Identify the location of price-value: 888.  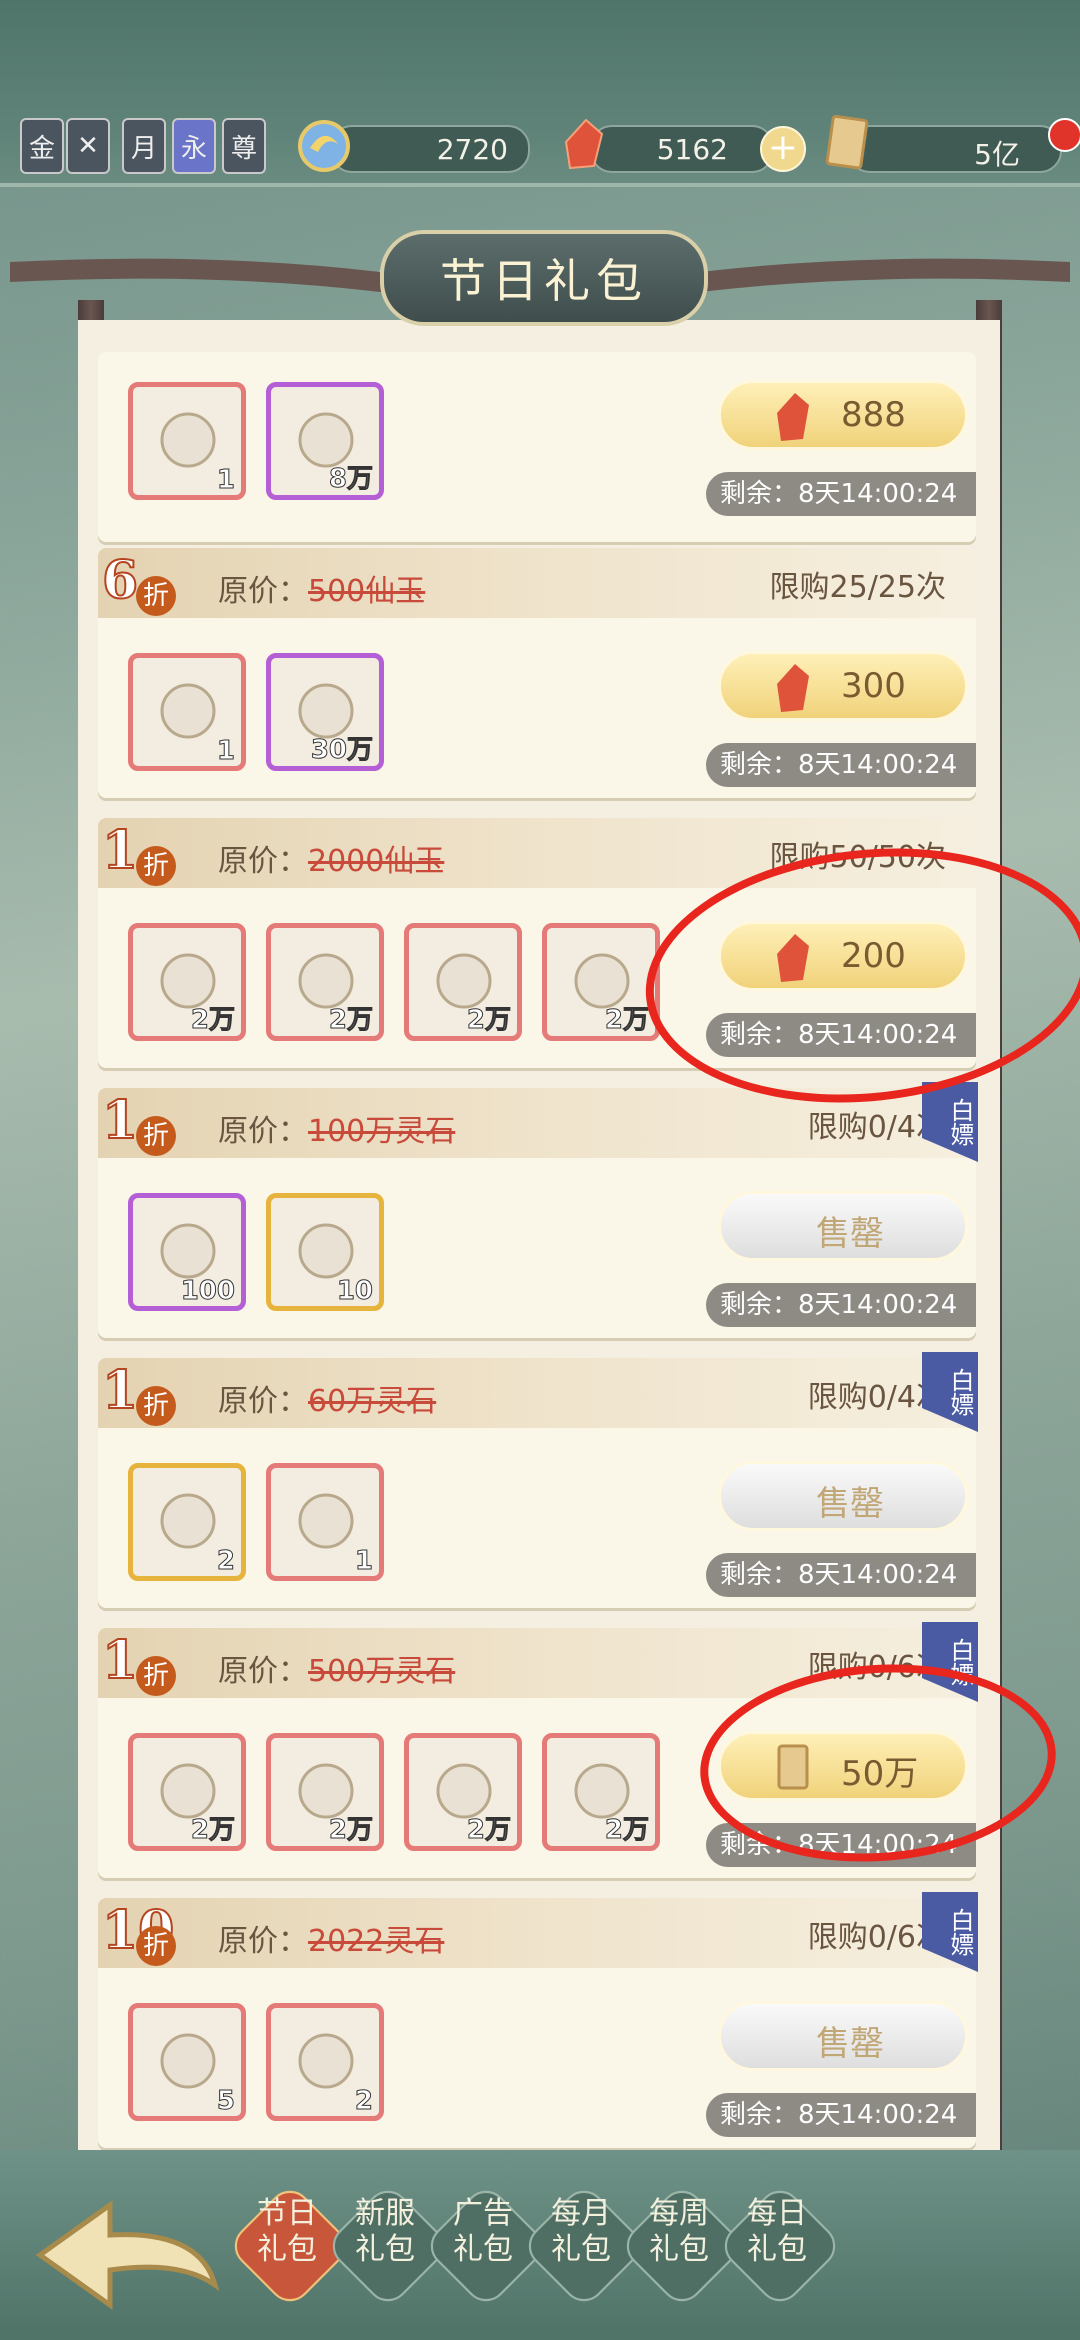
(873, 415).